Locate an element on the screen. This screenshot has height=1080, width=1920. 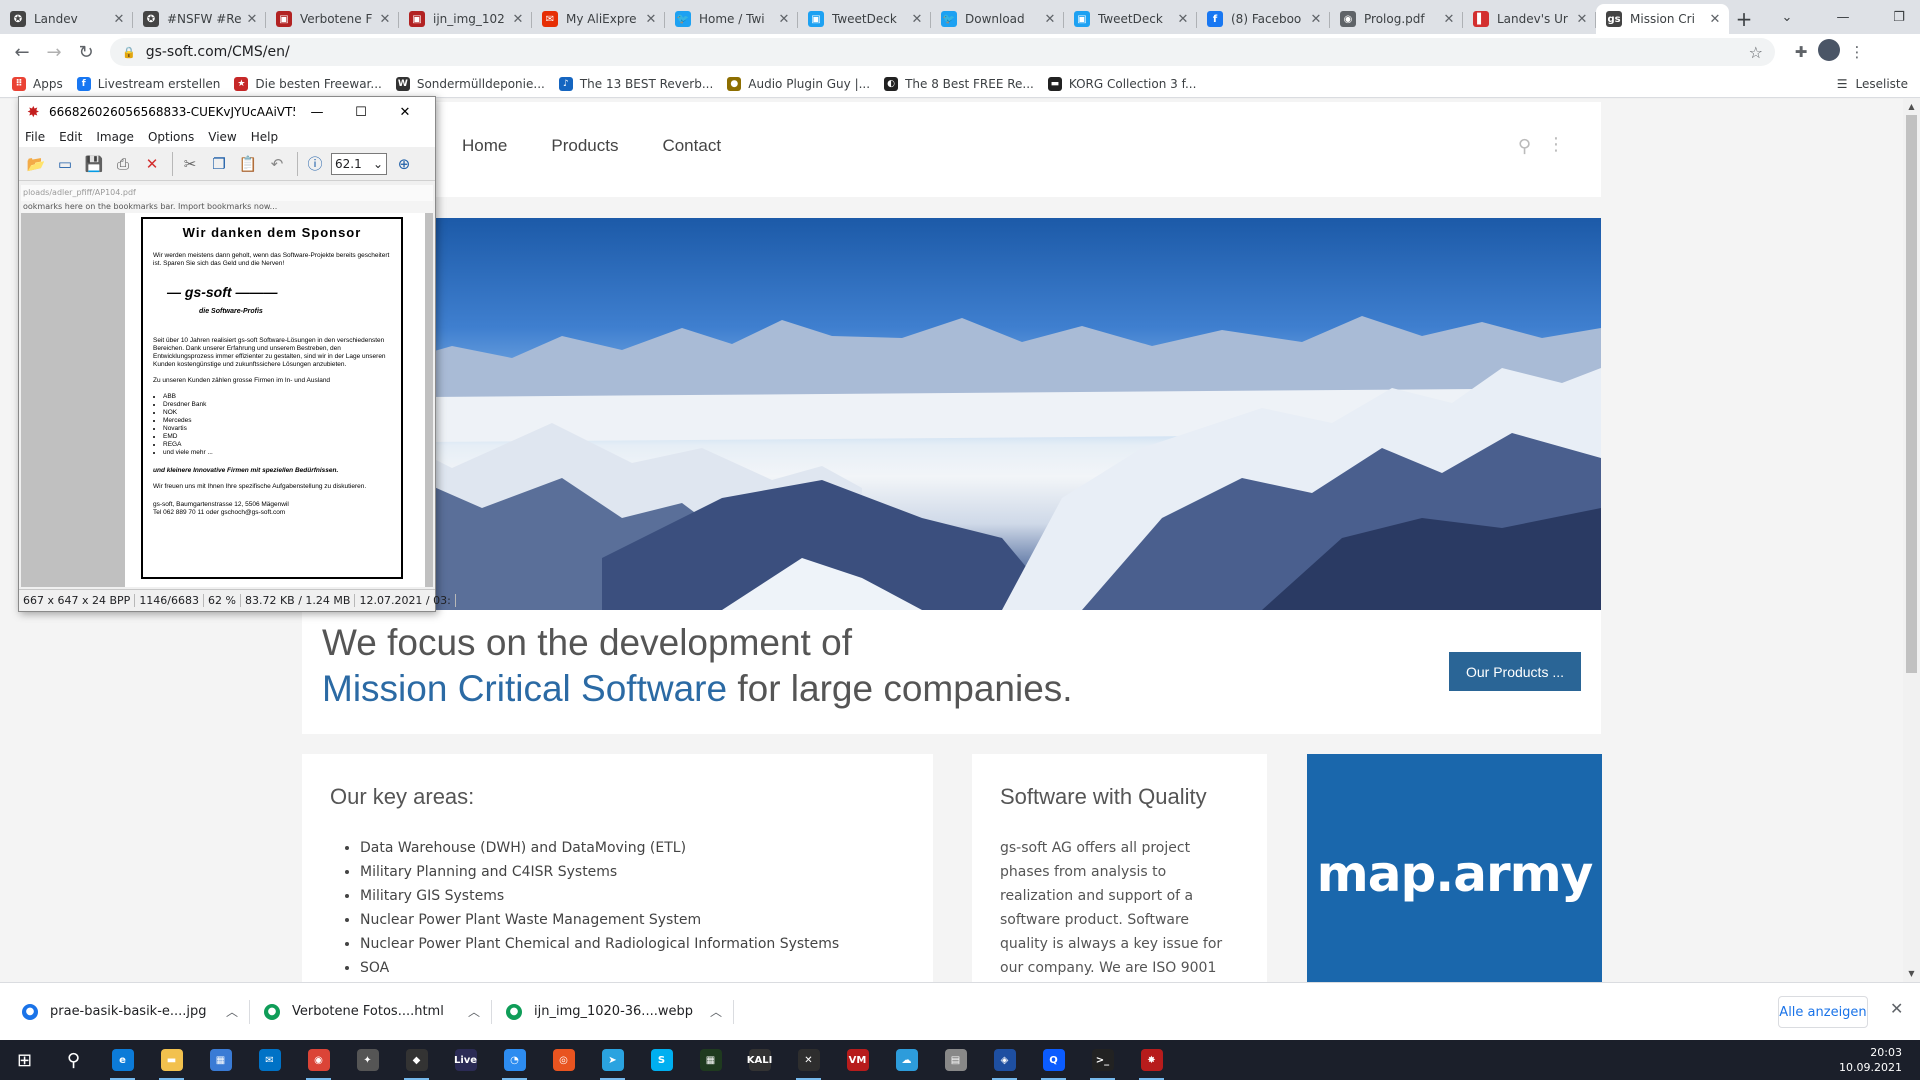
taskbar-tool-icon: ✦ is located at coordinates (367, 1060).